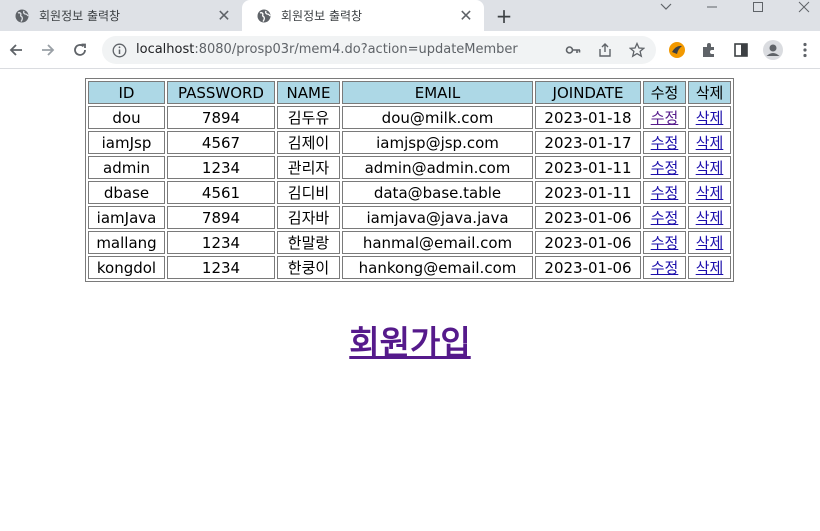 The width and height of the screenshot is (820, 531). Describe the element at coordinates (666, 7) in the screenshot. I see `chevron-down-icon` at that location.